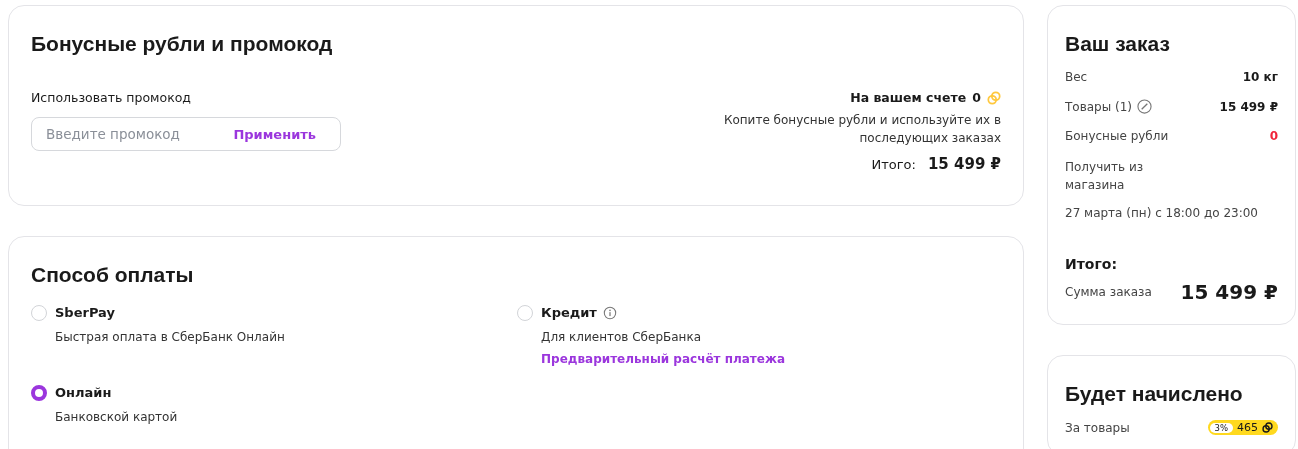 The height and width of the screenshot is (449, 1298). I want to click on section-title: Ваш заказ, so click(1118, 44).